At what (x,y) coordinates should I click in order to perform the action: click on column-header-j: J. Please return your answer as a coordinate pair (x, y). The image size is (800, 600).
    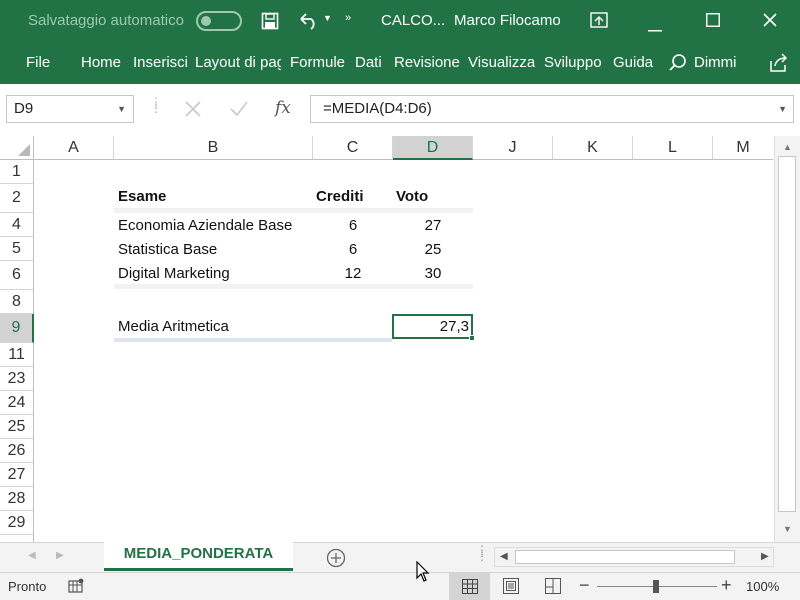
    Looking at the image, I should click on (513, 148).